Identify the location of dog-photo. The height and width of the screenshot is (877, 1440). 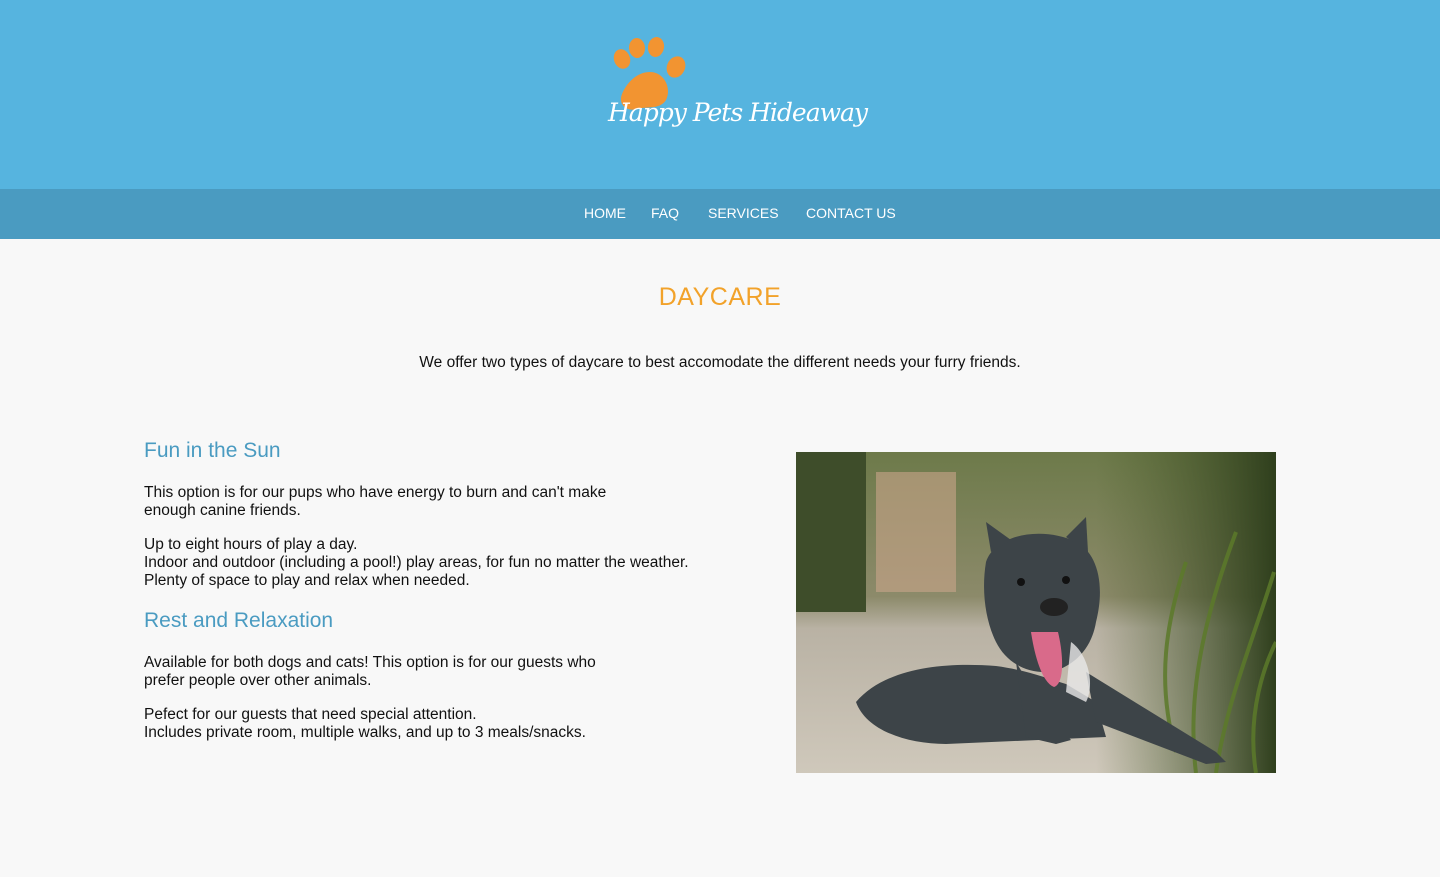
(1036, 612).